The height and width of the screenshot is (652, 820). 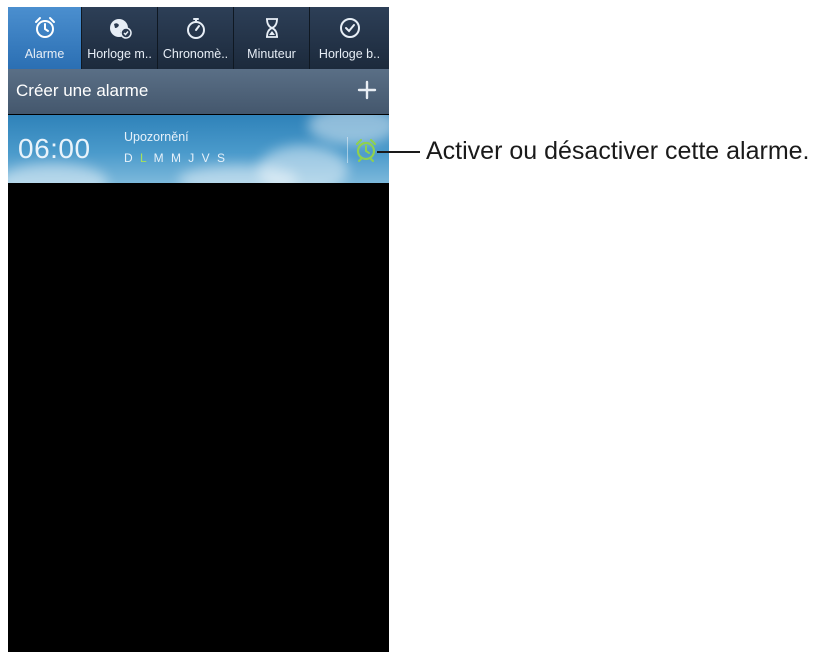 What do you see at coordinates (195, 28) in the screenshot?
I see `stopwatch-icon` at bounding box center [195, 28].